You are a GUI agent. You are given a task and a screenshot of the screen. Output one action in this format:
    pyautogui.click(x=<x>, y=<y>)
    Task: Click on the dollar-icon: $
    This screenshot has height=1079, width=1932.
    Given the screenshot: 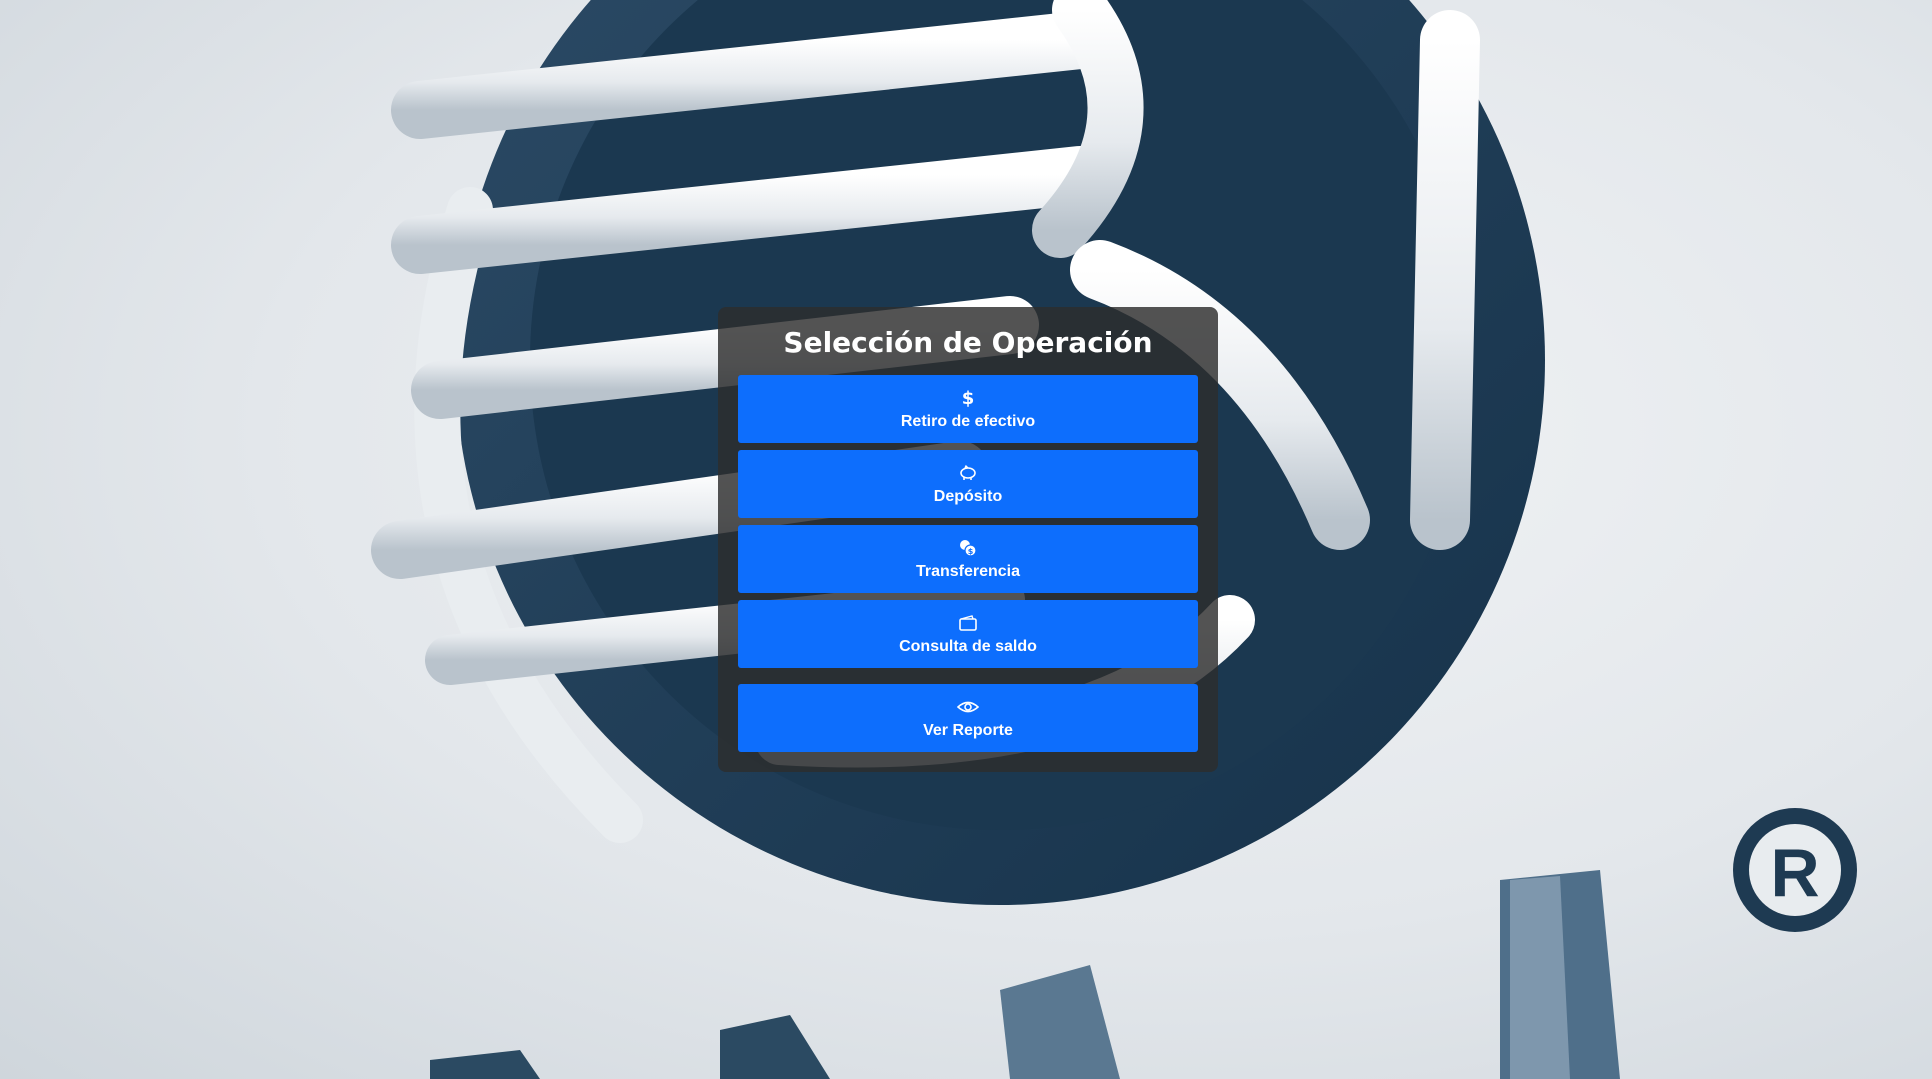 What is the action you would take?
    pyautogui.click(x=968, y=398)
    